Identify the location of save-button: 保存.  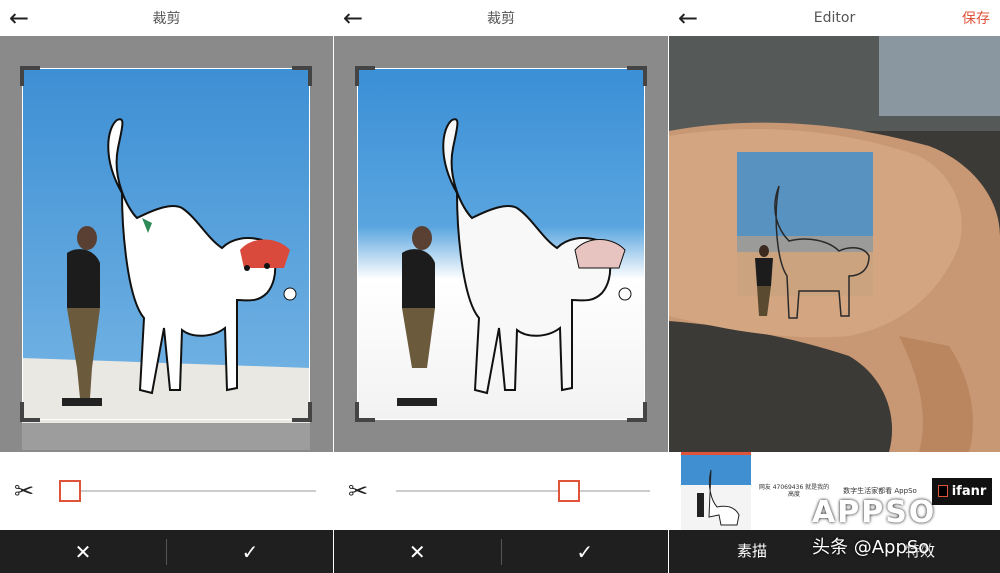
(976, 18).